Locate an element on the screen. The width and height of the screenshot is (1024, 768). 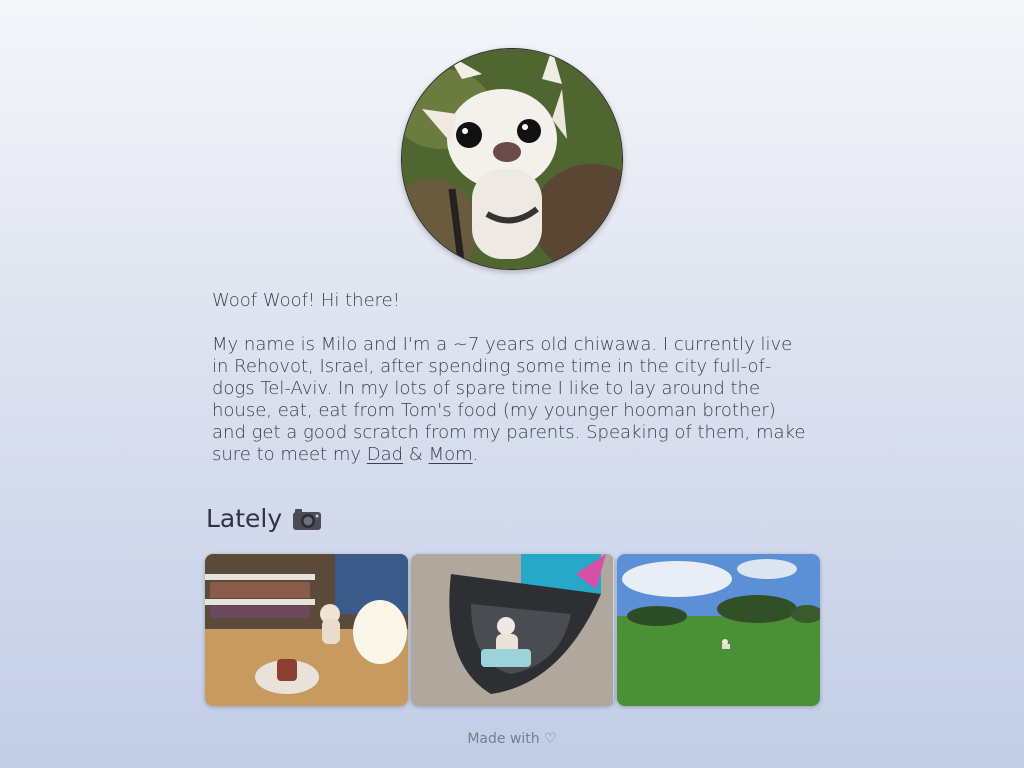
photo-gallery is located at coordinates (512, 630).